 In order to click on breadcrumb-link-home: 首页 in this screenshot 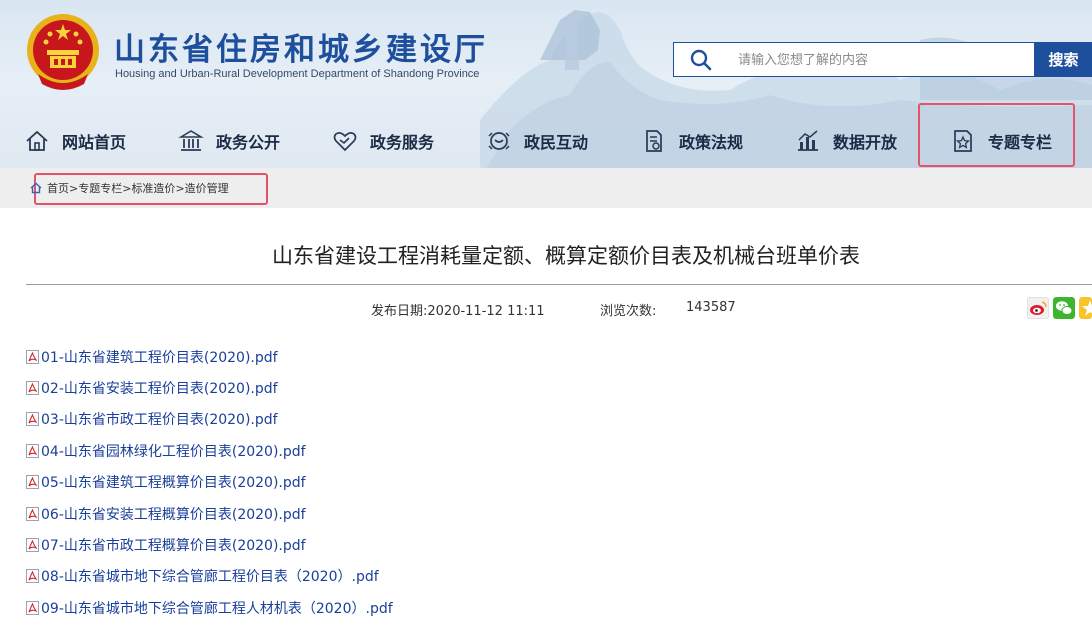, I will do `click(58, 188)`.